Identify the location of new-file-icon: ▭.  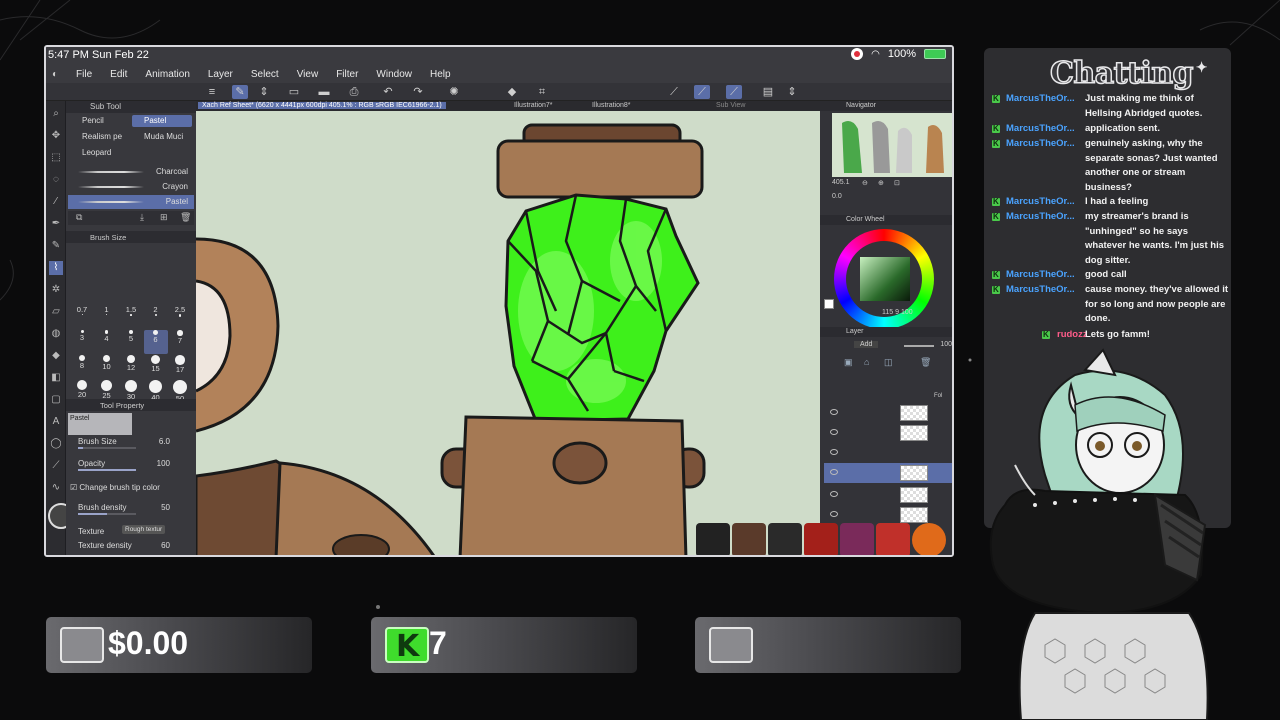
(294, 92).